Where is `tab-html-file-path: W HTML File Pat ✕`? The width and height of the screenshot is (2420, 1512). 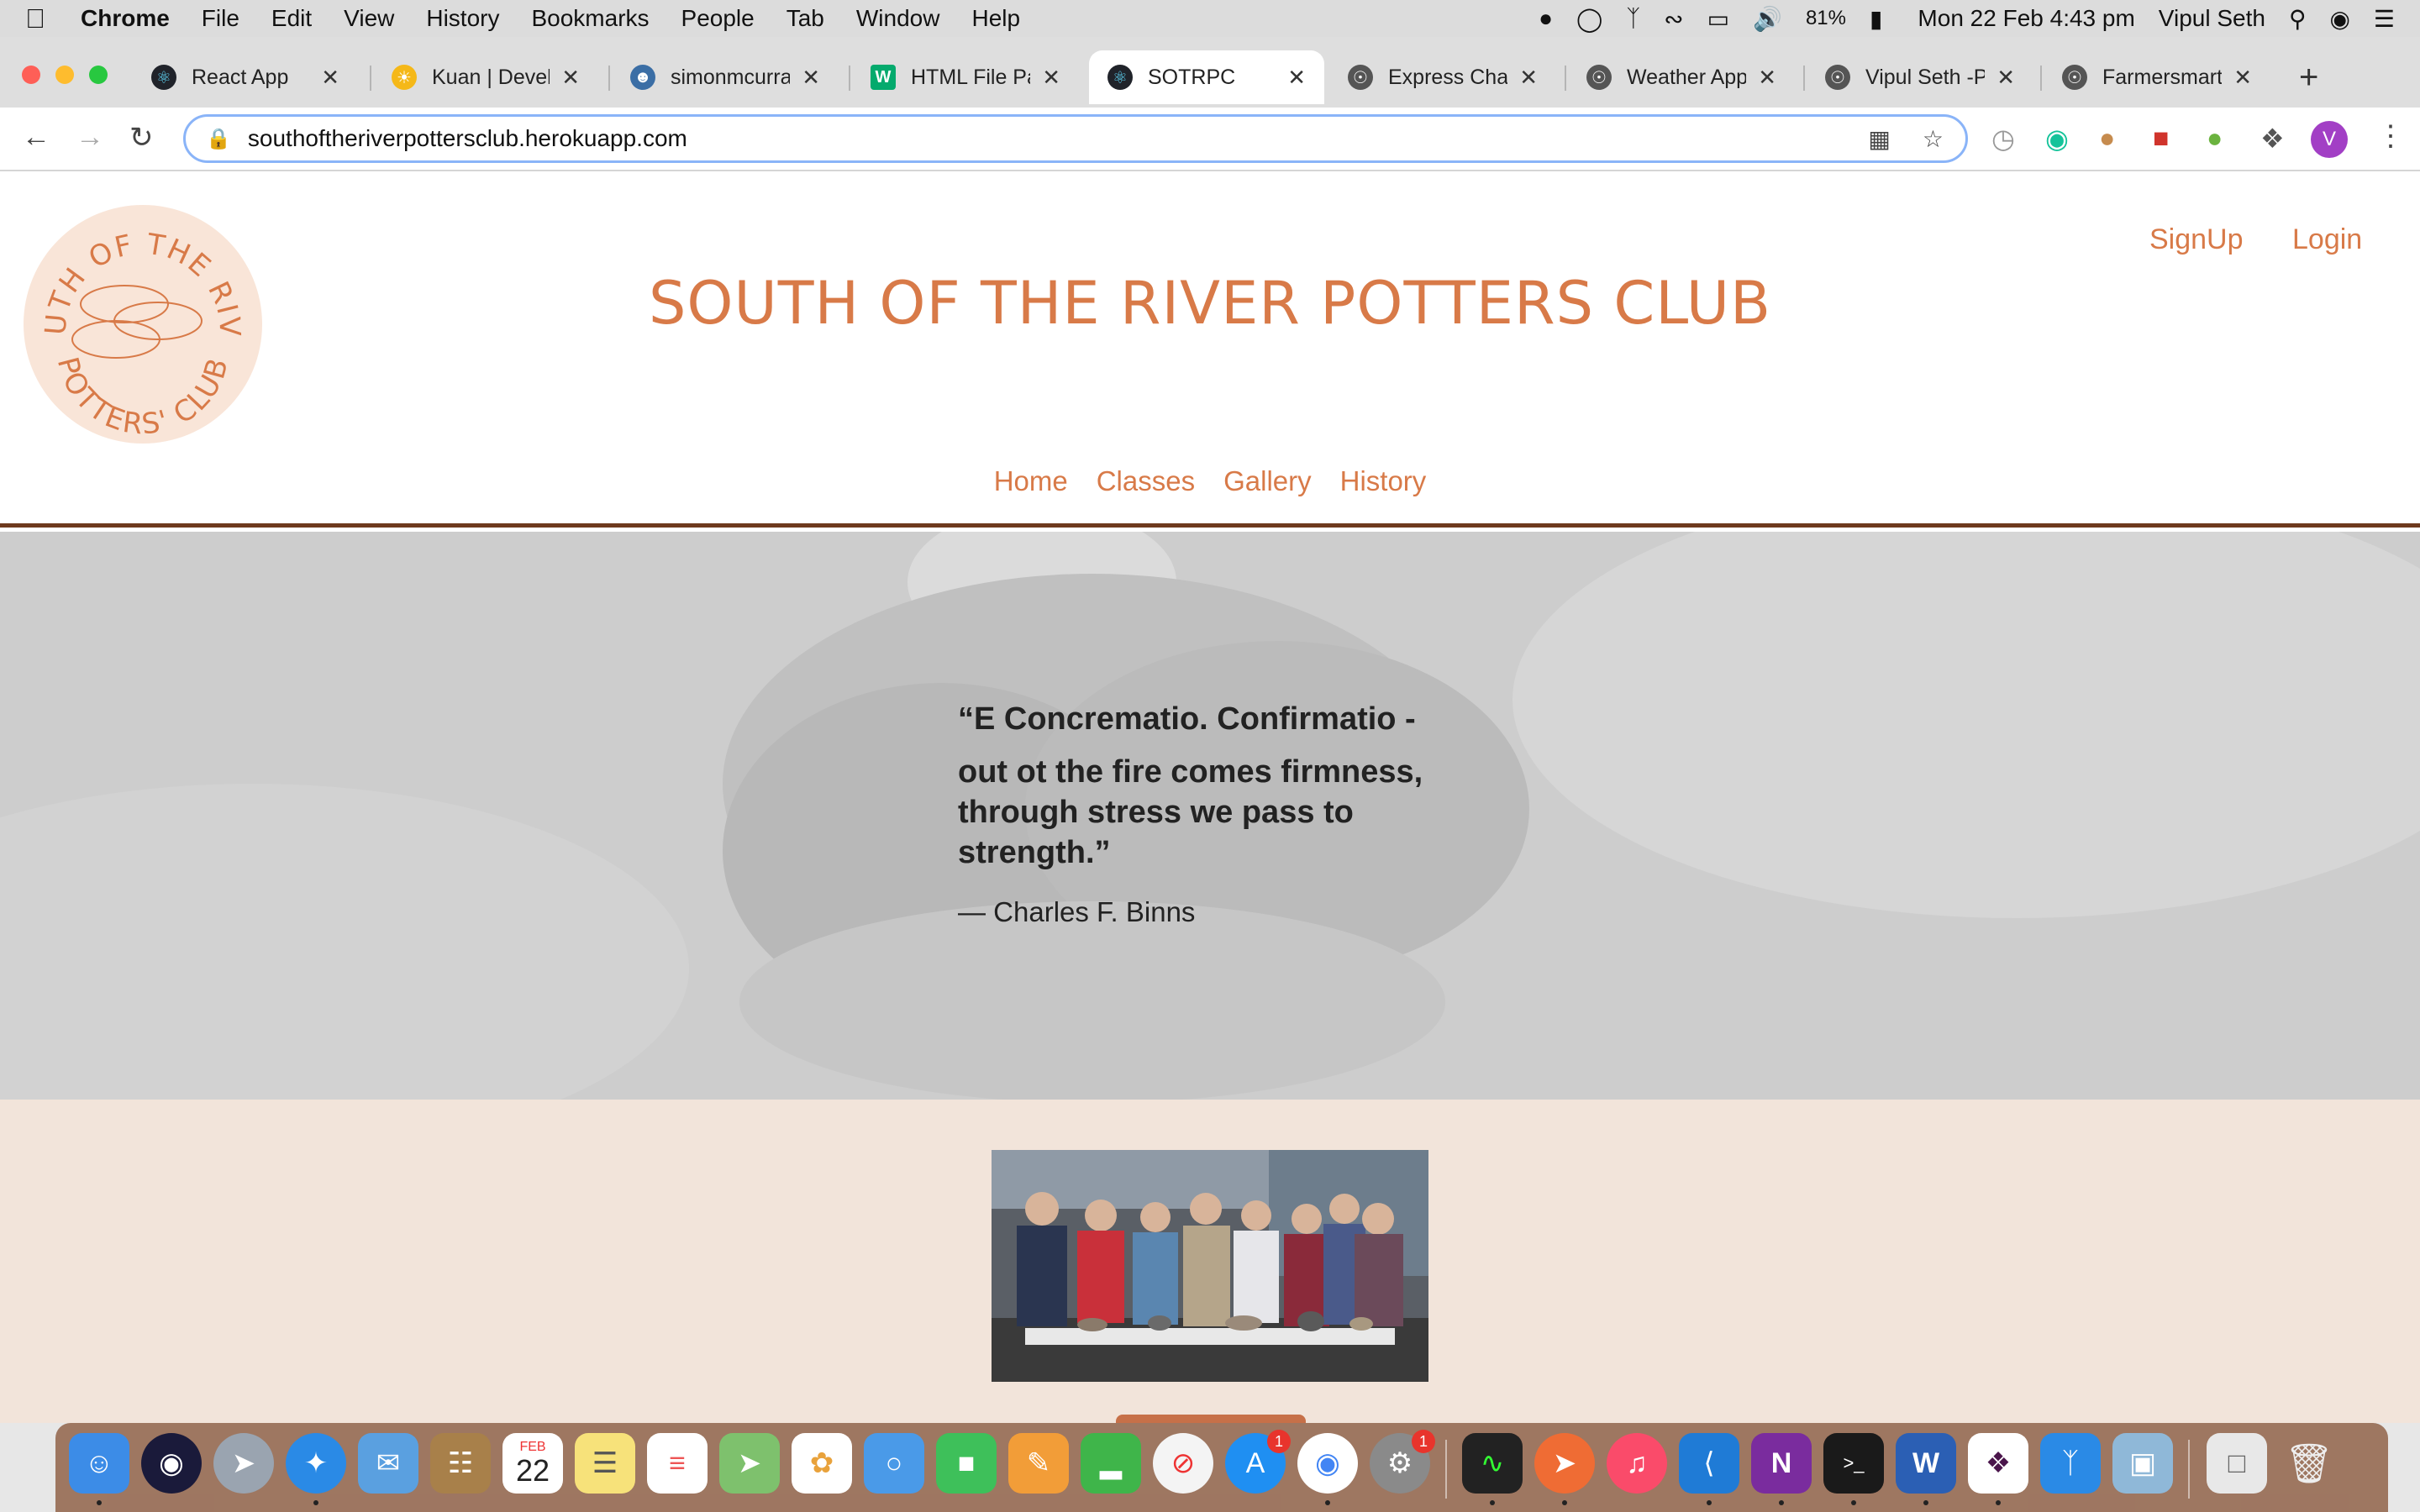
tab-html-file-path: W HTML File Pat ✕ is located at coordinates (965, 77).